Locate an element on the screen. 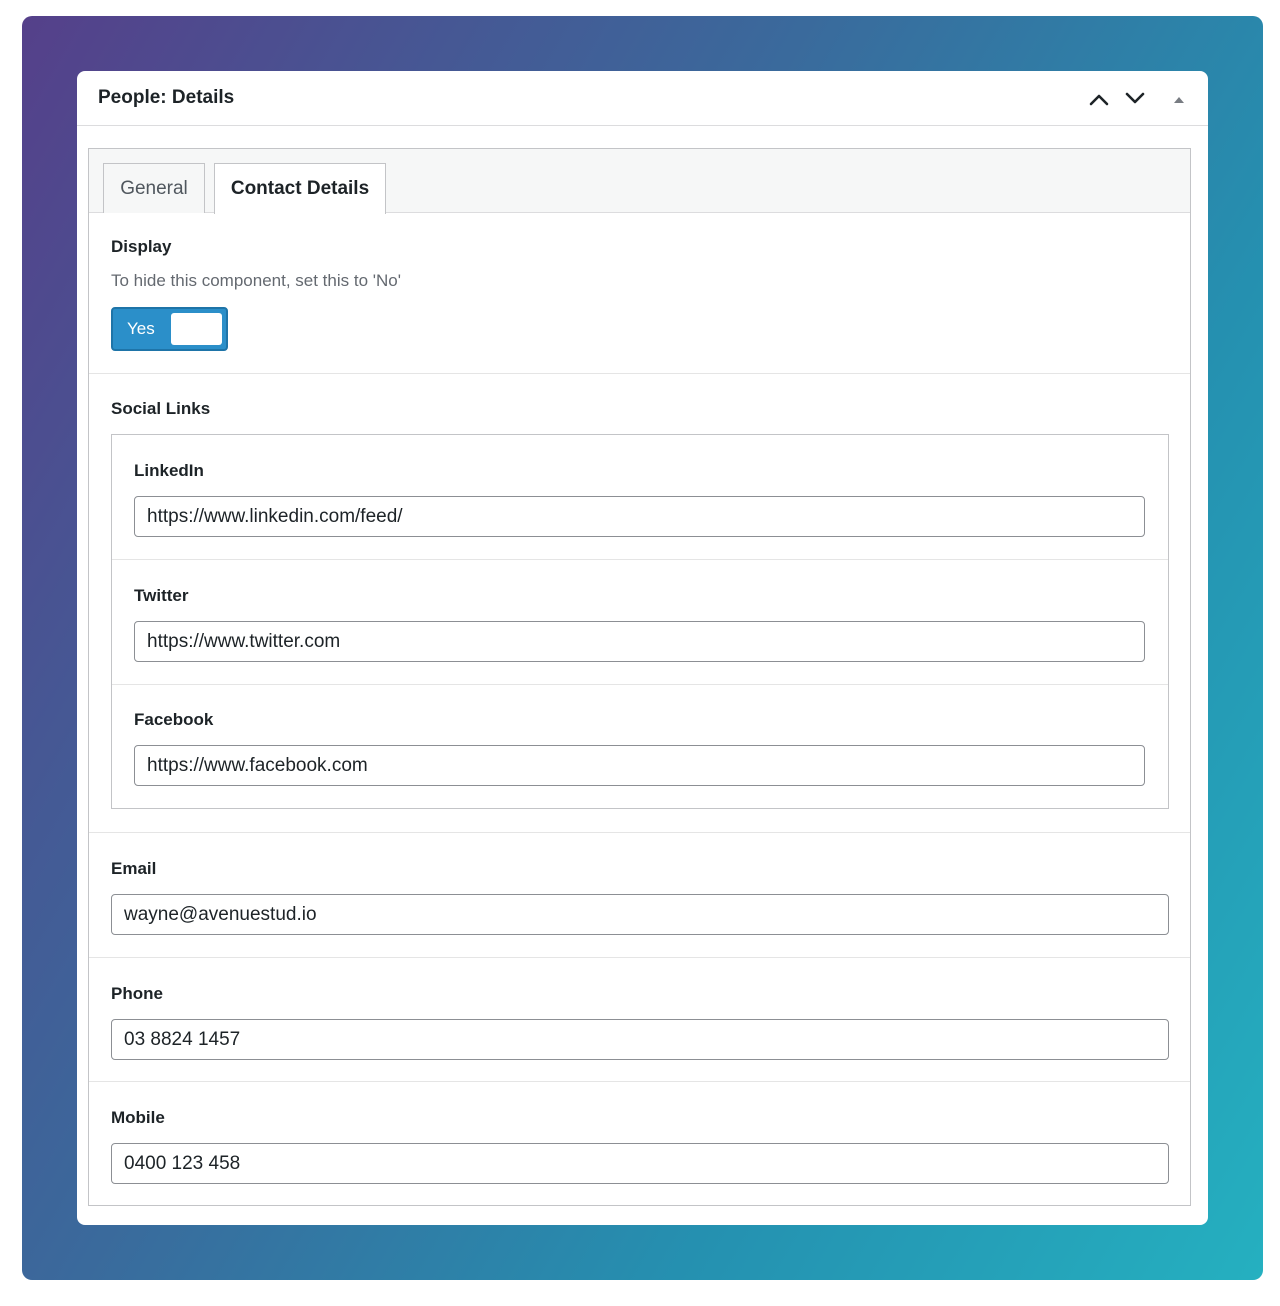 The width and height of the screenshot is (1280, 1306). toggle-state-label: Yes is located at coordinates (141, 328).